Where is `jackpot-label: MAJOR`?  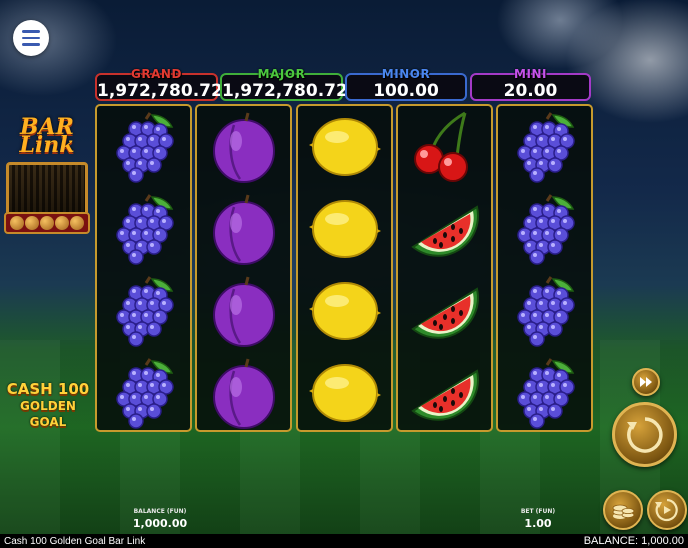
jackpot-label: MAJOR is located at coordinates (281, 74).